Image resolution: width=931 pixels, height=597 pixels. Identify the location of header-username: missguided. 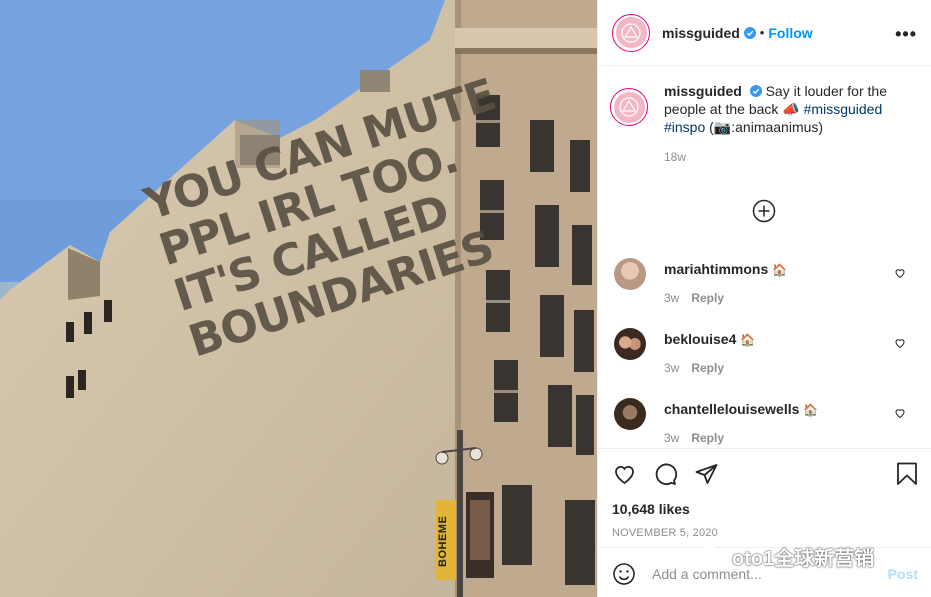
(701, 33).